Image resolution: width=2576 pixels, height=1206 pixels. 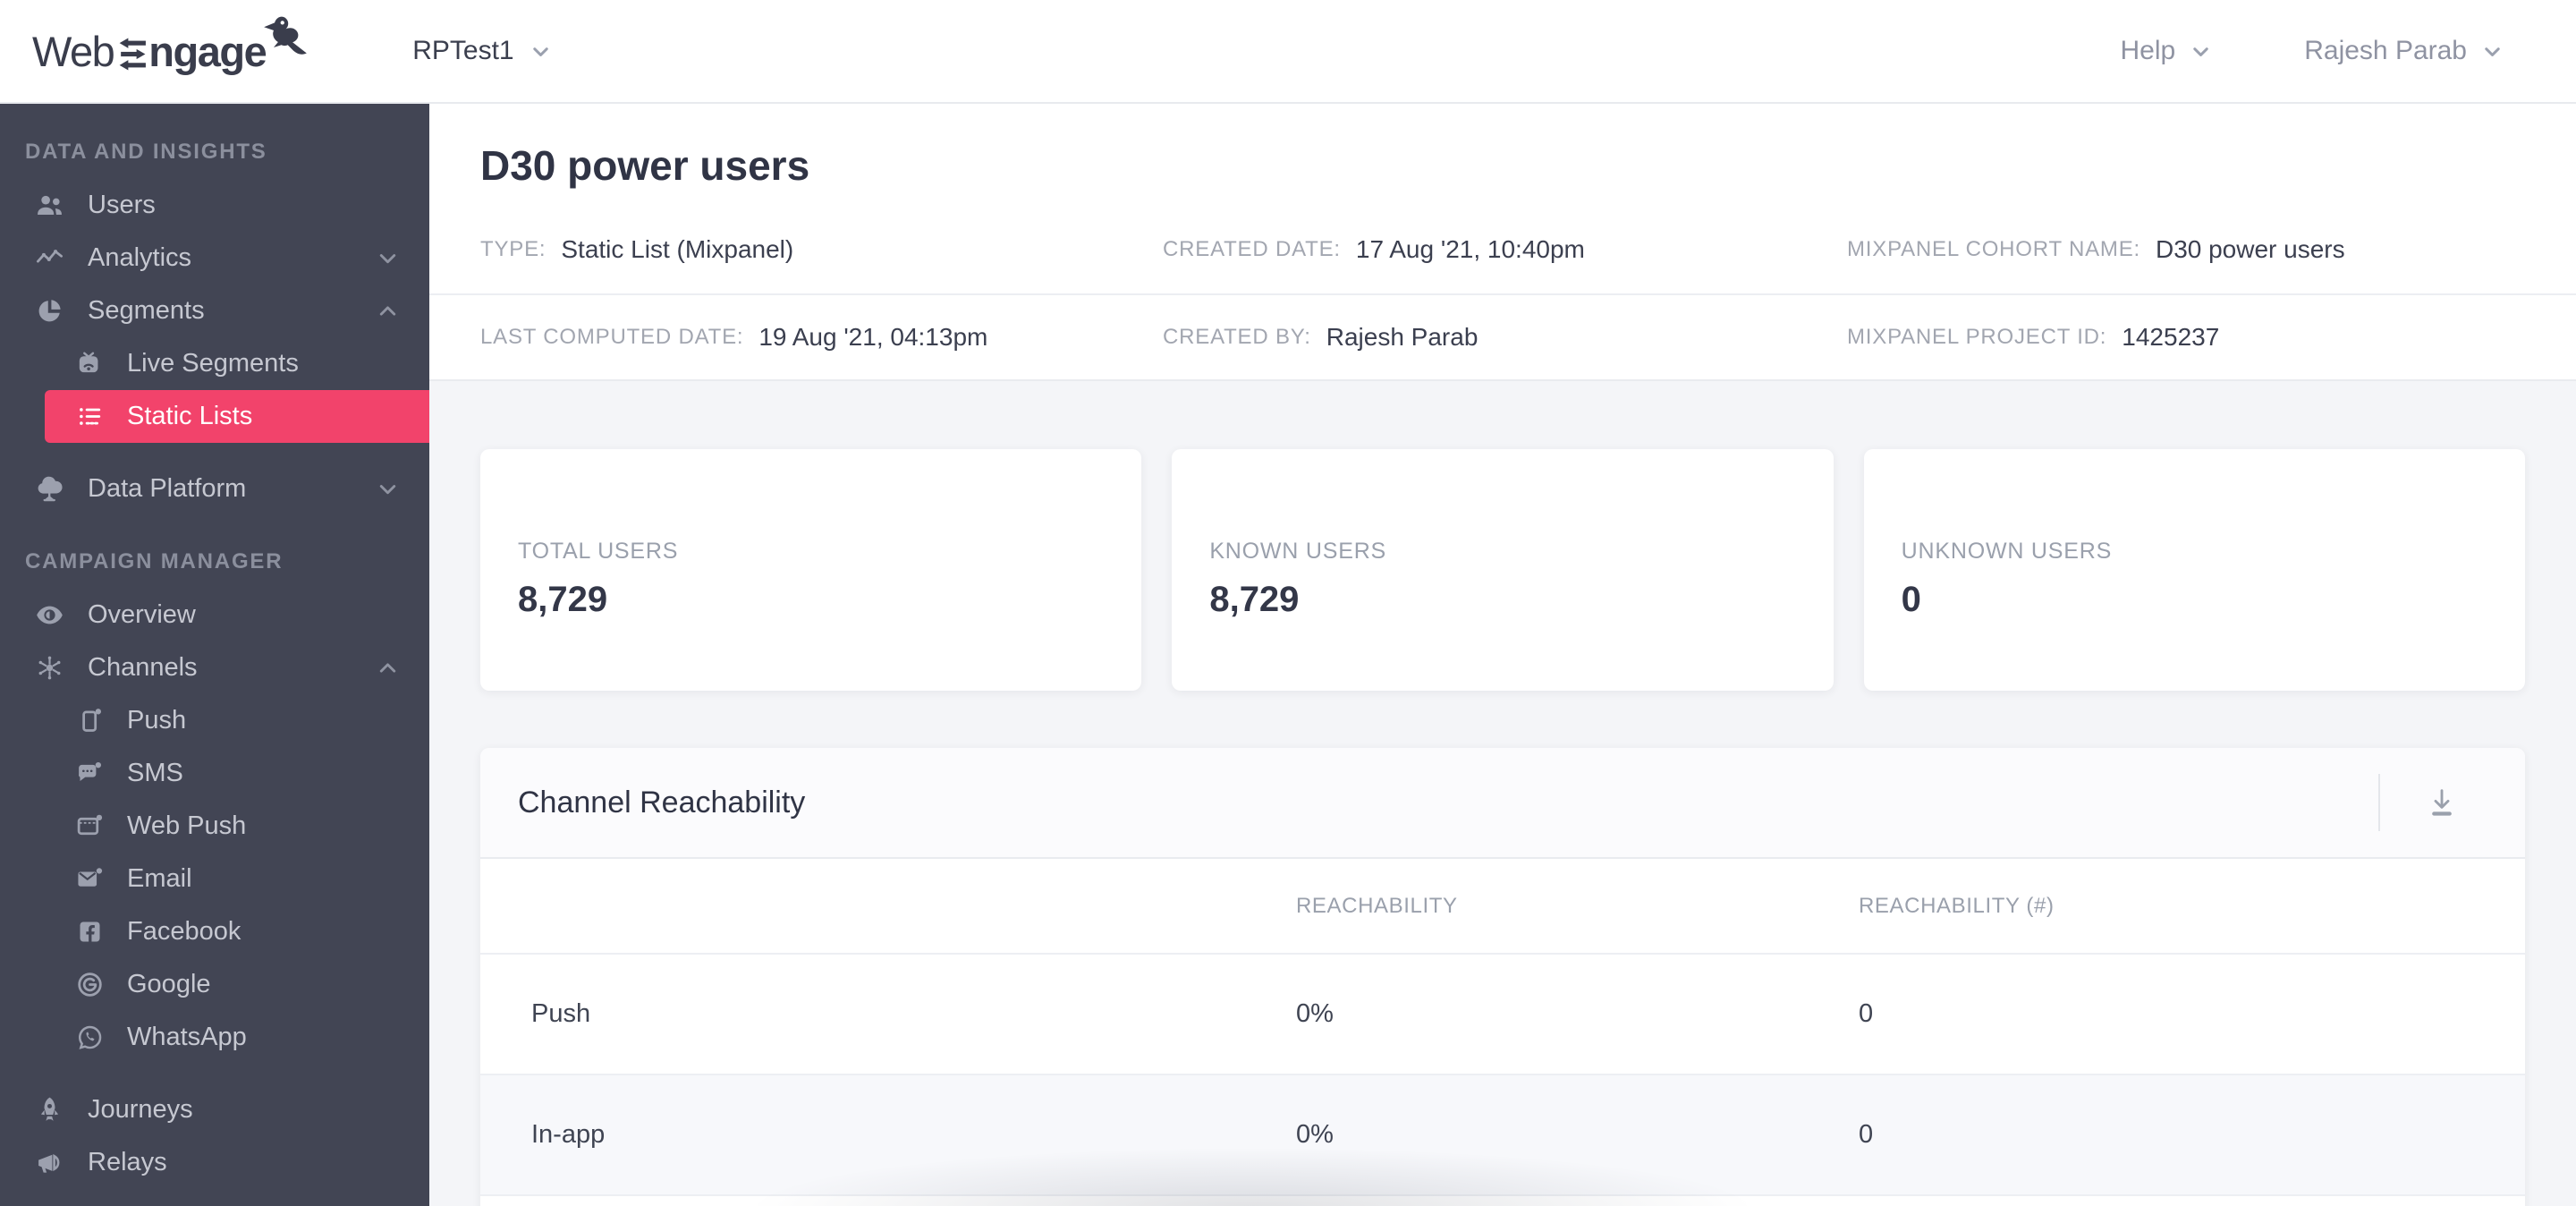 What do you see at coordinates (237, 720) in the screenshot?
I see `sidebar-item-push: Push` at bounding box center [237, 720].